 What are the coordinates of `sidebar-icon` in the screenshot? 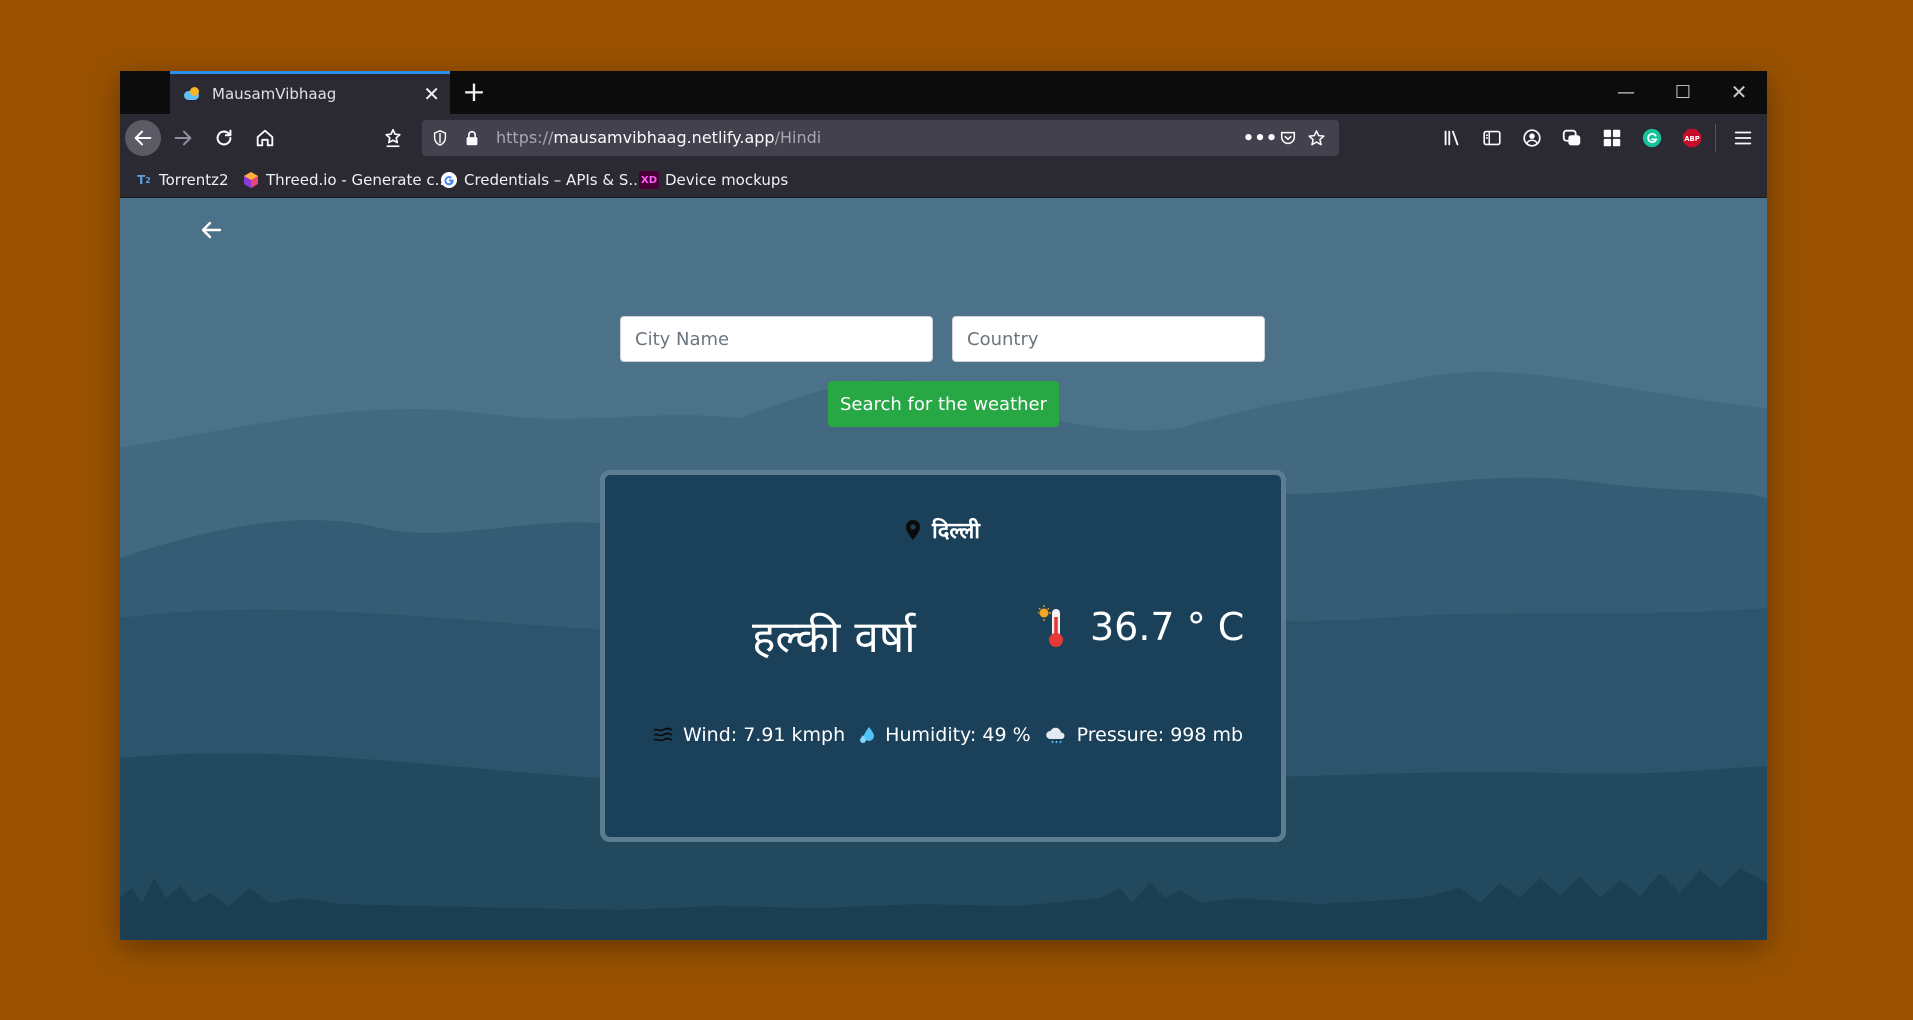 It's located at (1492, 138).